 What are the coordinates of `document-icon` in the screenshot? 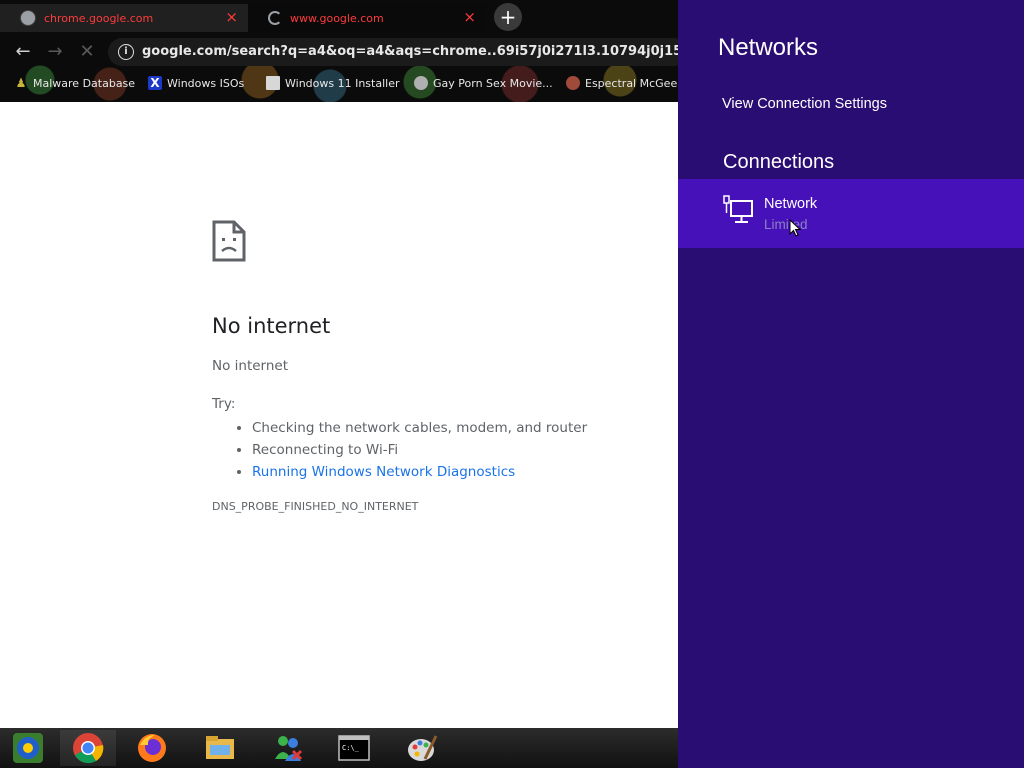 It's located at (273, 83).